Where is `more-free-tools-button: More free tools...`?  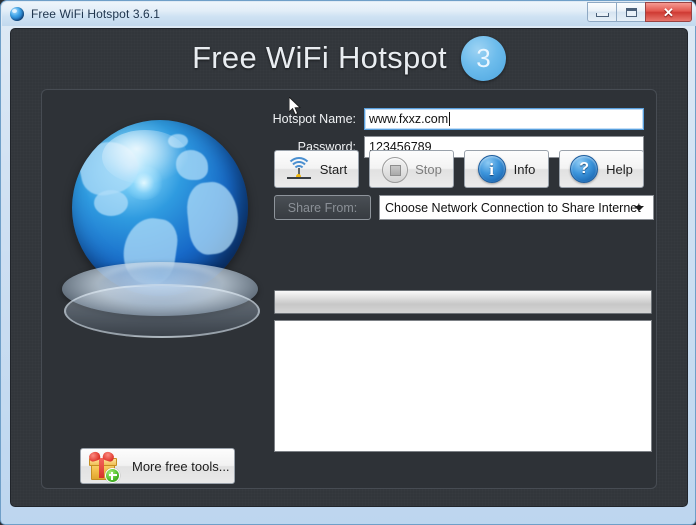 more-free-tools-button: More free tools... is located at coordinates (157, 466).